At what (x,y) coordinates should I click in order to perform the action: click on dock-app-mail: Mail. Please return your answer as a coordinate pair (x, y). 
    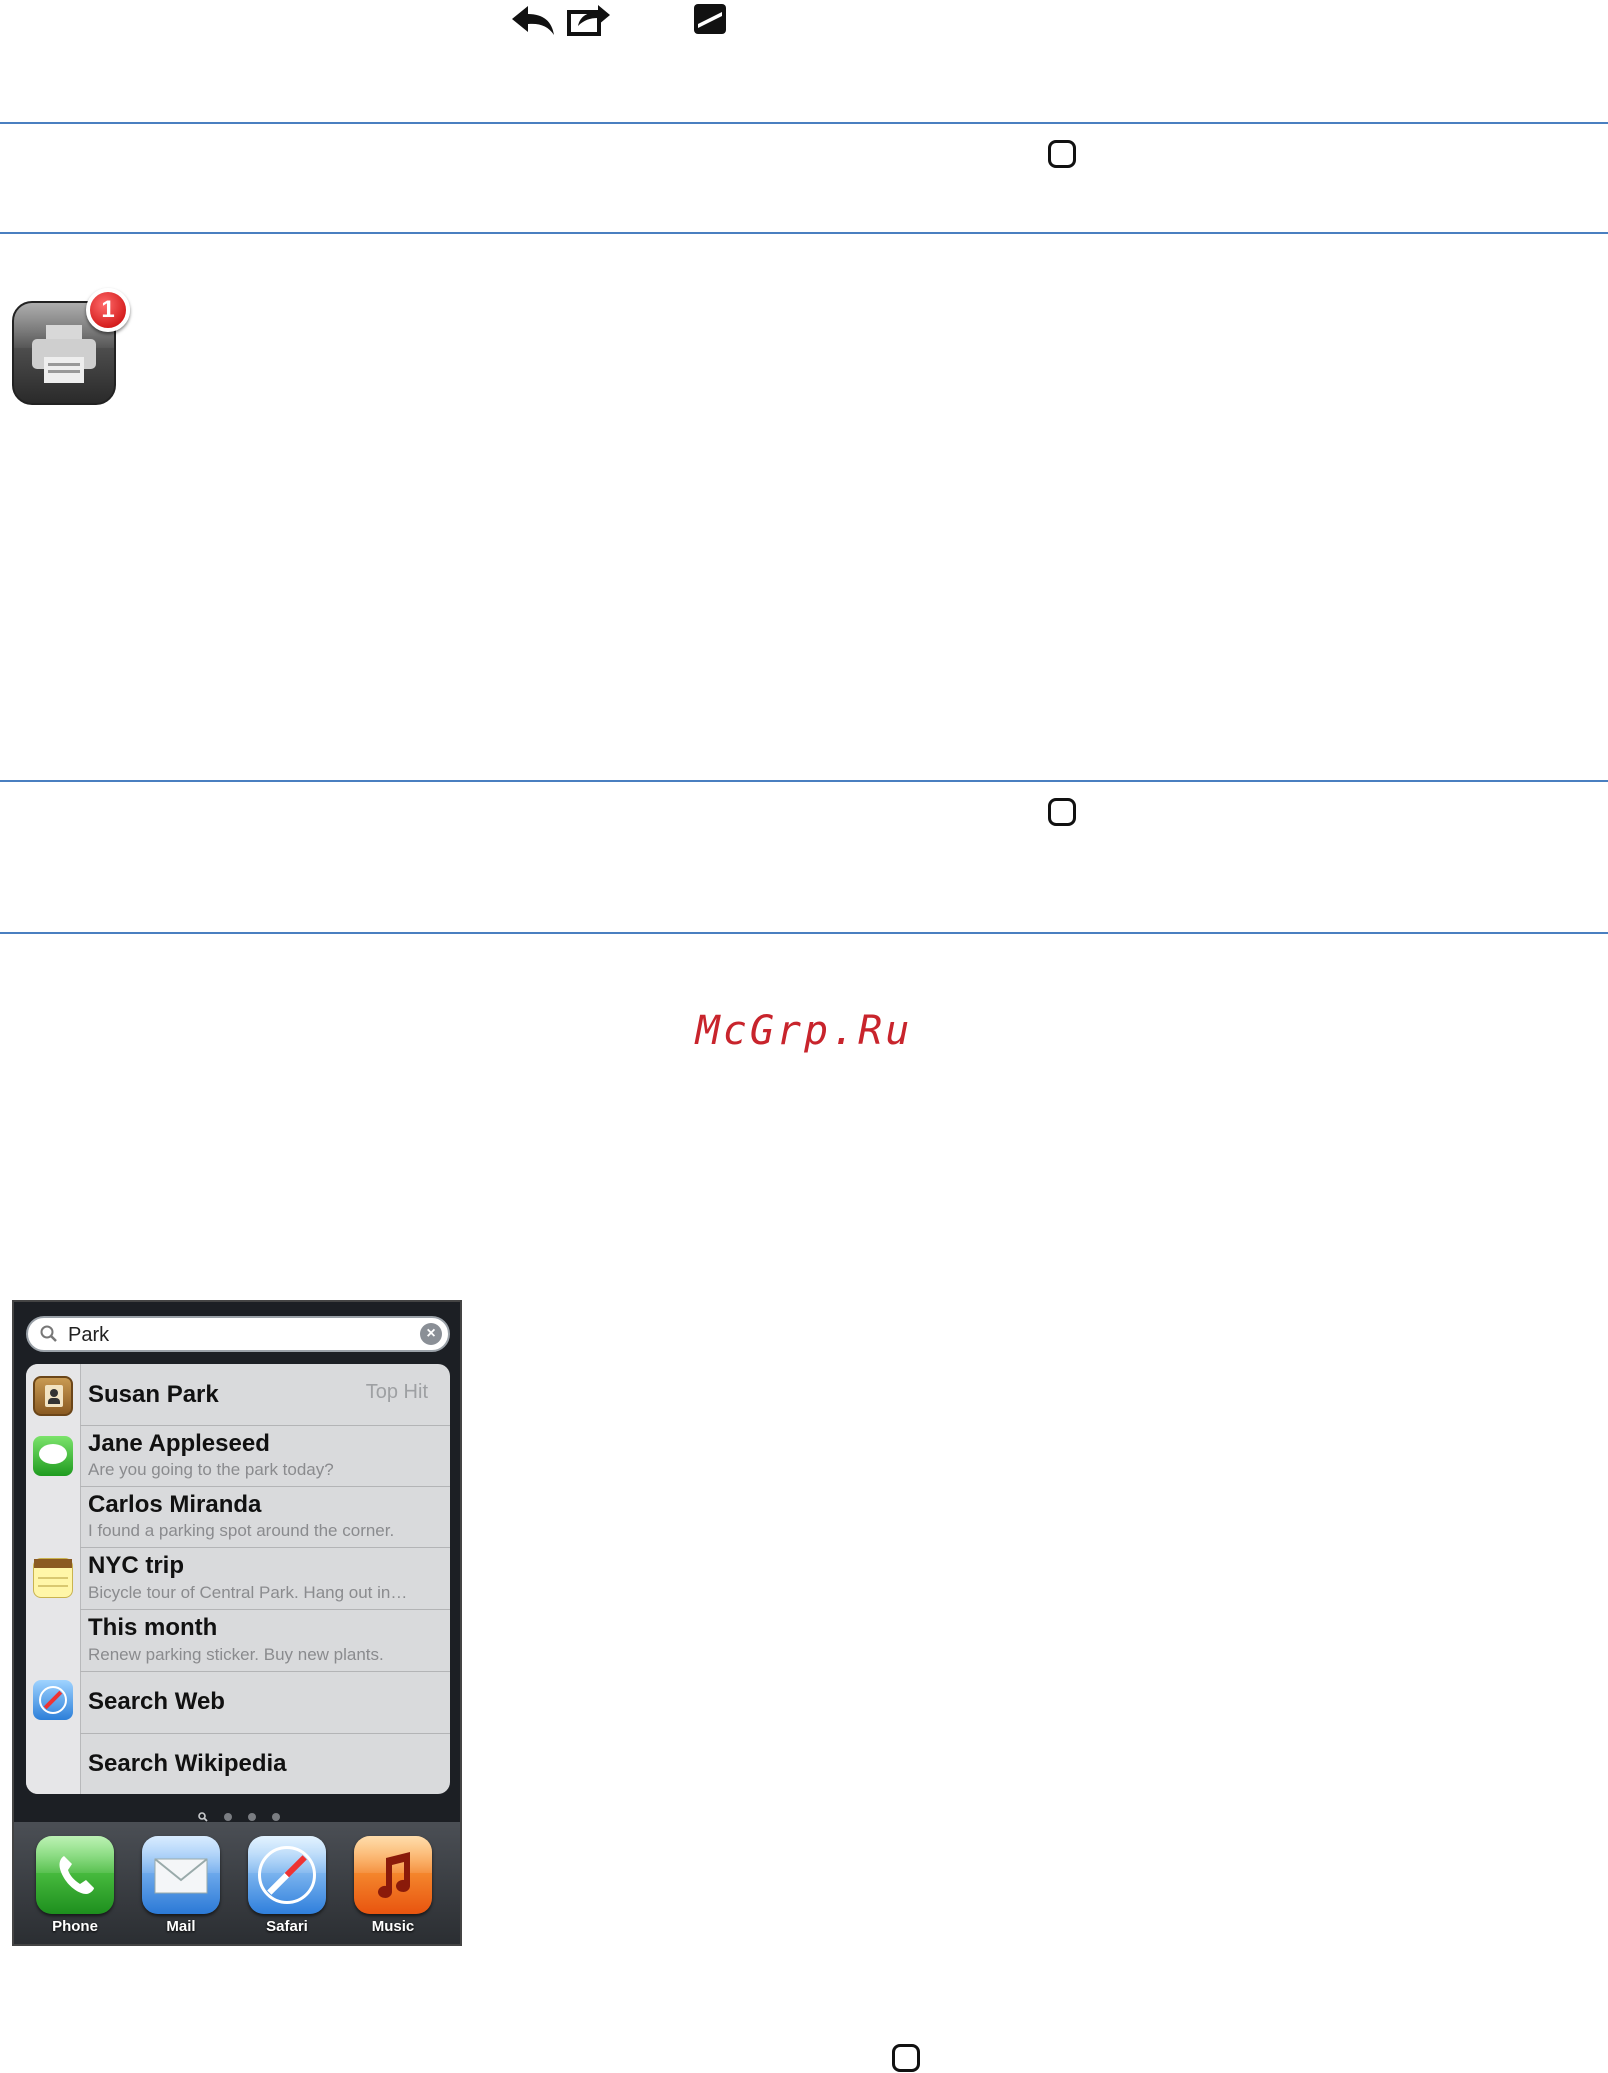
    Looking at the image, I should click on (181, 1885).